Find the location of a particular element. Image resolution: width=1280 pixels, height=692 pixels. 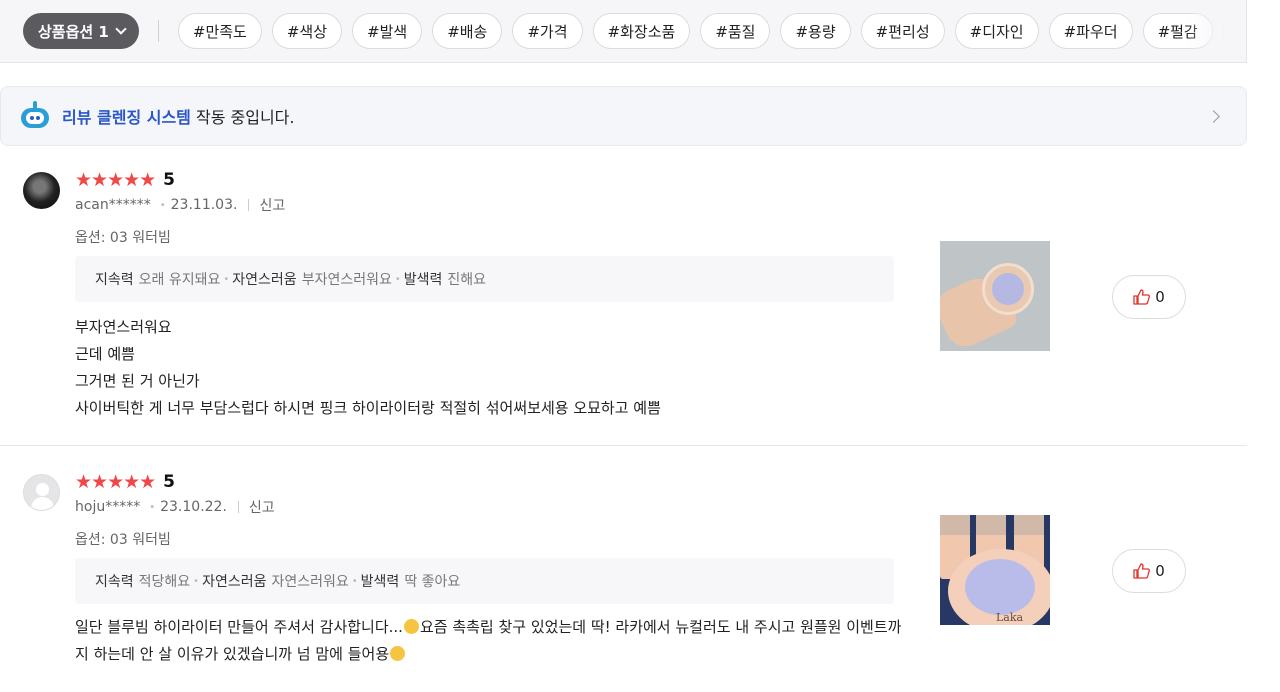

divider is located at coordinates (158, 31).